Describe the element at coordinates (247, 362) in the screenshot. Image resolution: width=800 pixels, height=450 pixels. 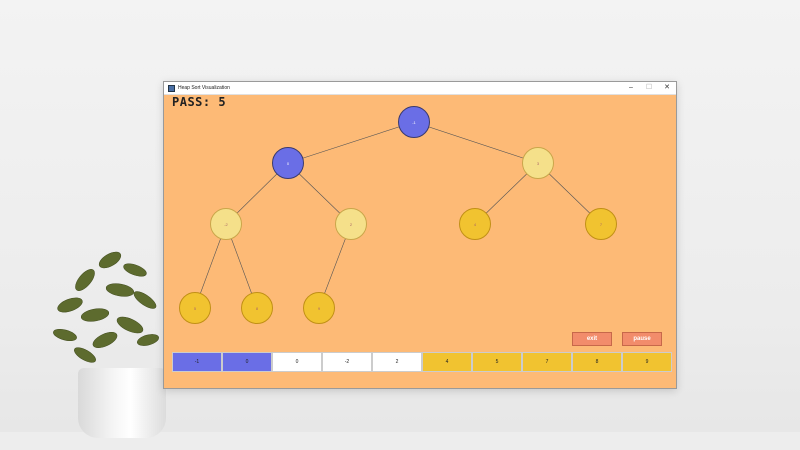
I see `array-cell-1: 0` at that location.